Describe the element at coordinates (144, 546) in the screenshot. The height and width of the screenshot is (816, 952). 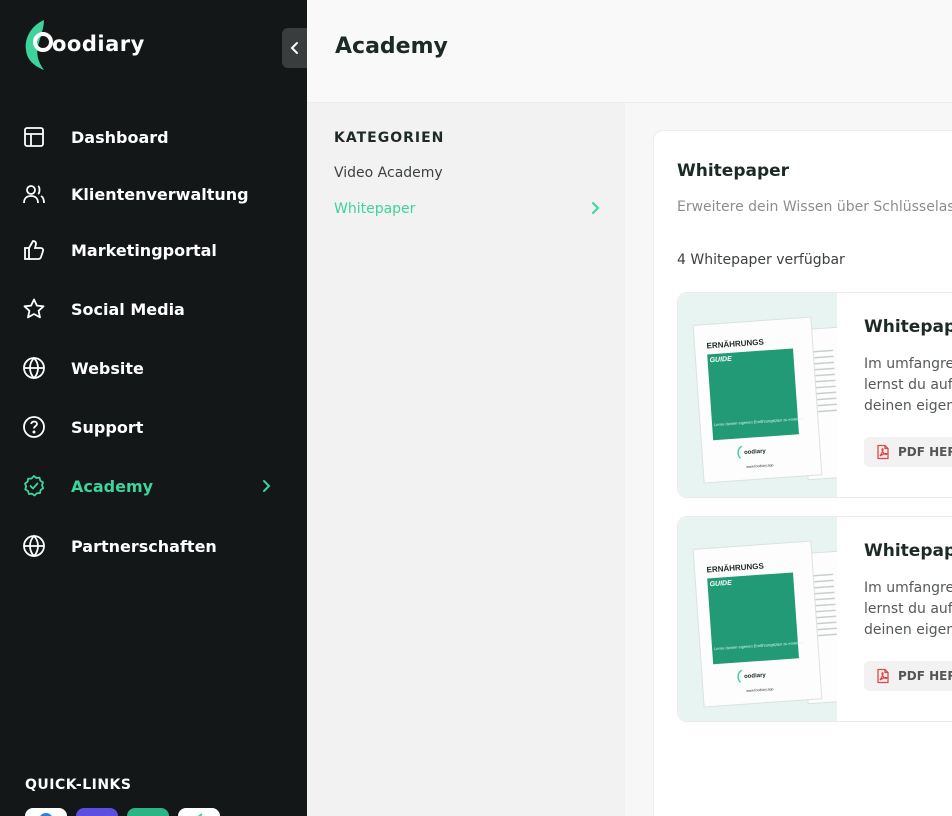
I see `sidebar-item-label: Partnerschaften` at that location.